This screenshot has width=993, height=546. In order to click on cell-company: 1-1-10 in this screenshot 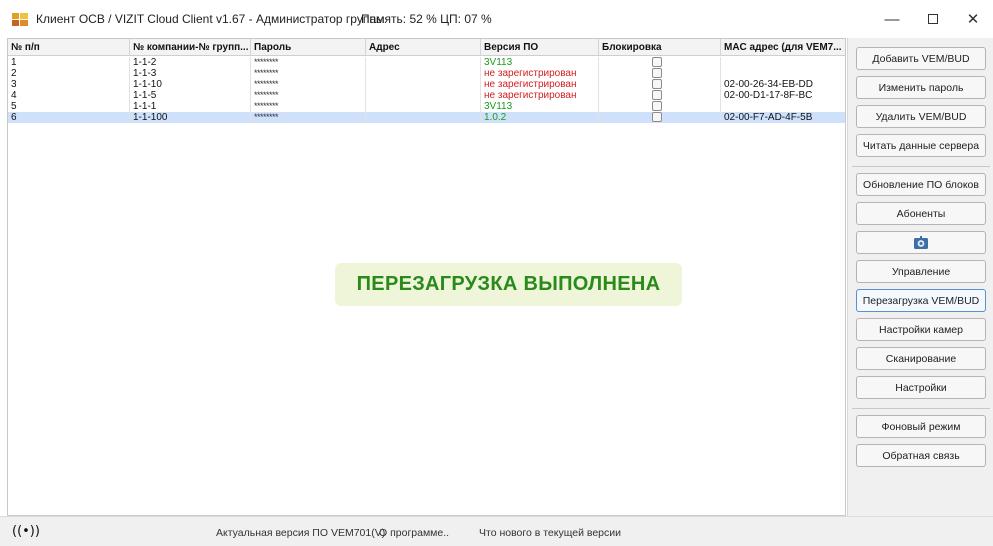, I will do `click(190, 84)`.